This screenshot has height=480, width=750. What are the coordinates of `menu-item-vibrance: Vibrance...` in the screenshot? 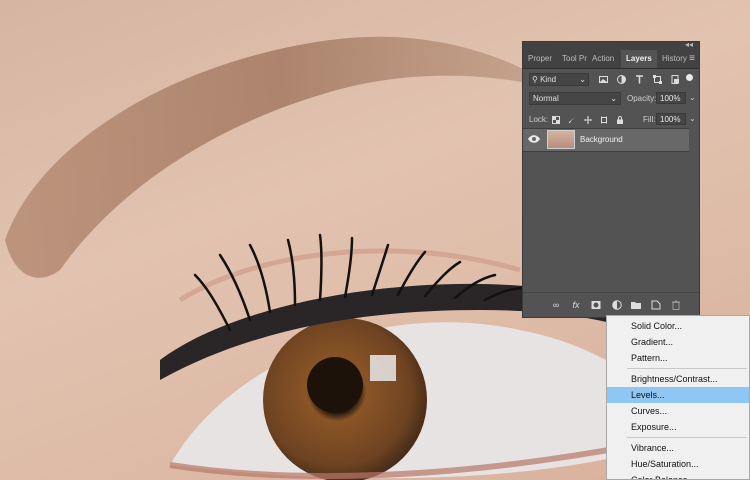 It's located at (678, 448).